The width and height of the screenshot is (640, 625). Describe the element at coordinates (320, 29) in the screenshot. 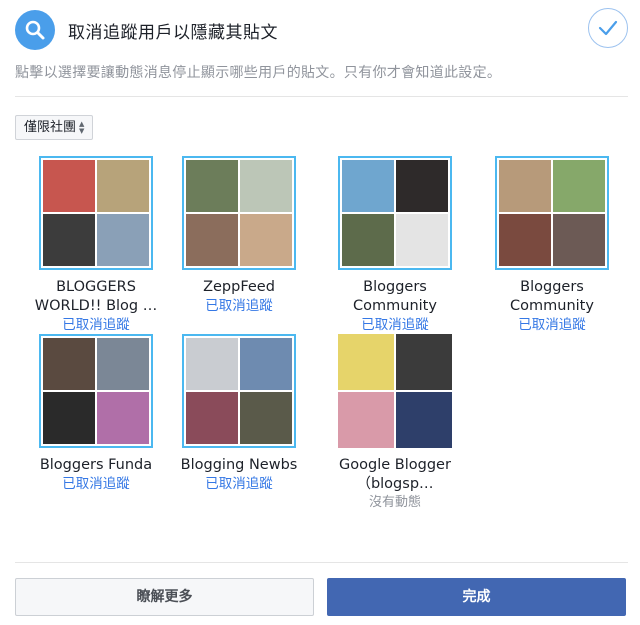

I see `dialog-header: 取消追蹤用戶以隱藏其貼文` at that location.